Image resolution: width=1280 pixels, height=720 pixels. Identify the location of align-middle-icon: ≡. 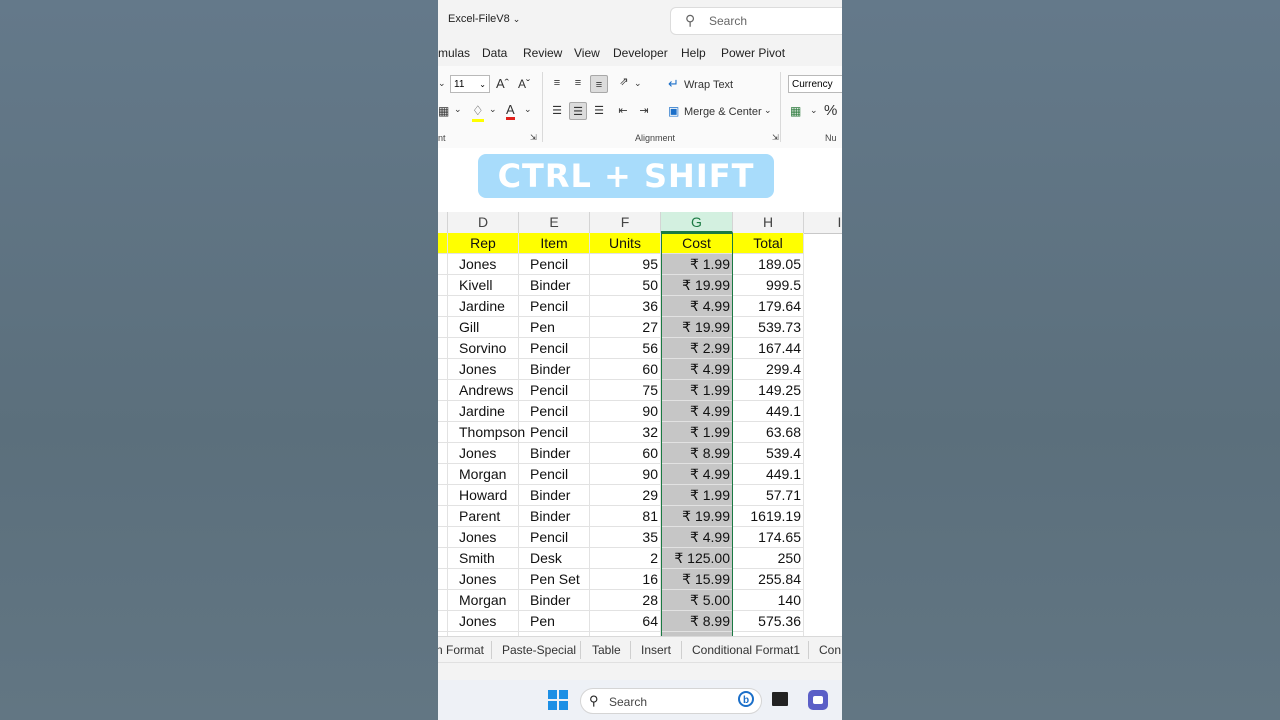
(578, 83).